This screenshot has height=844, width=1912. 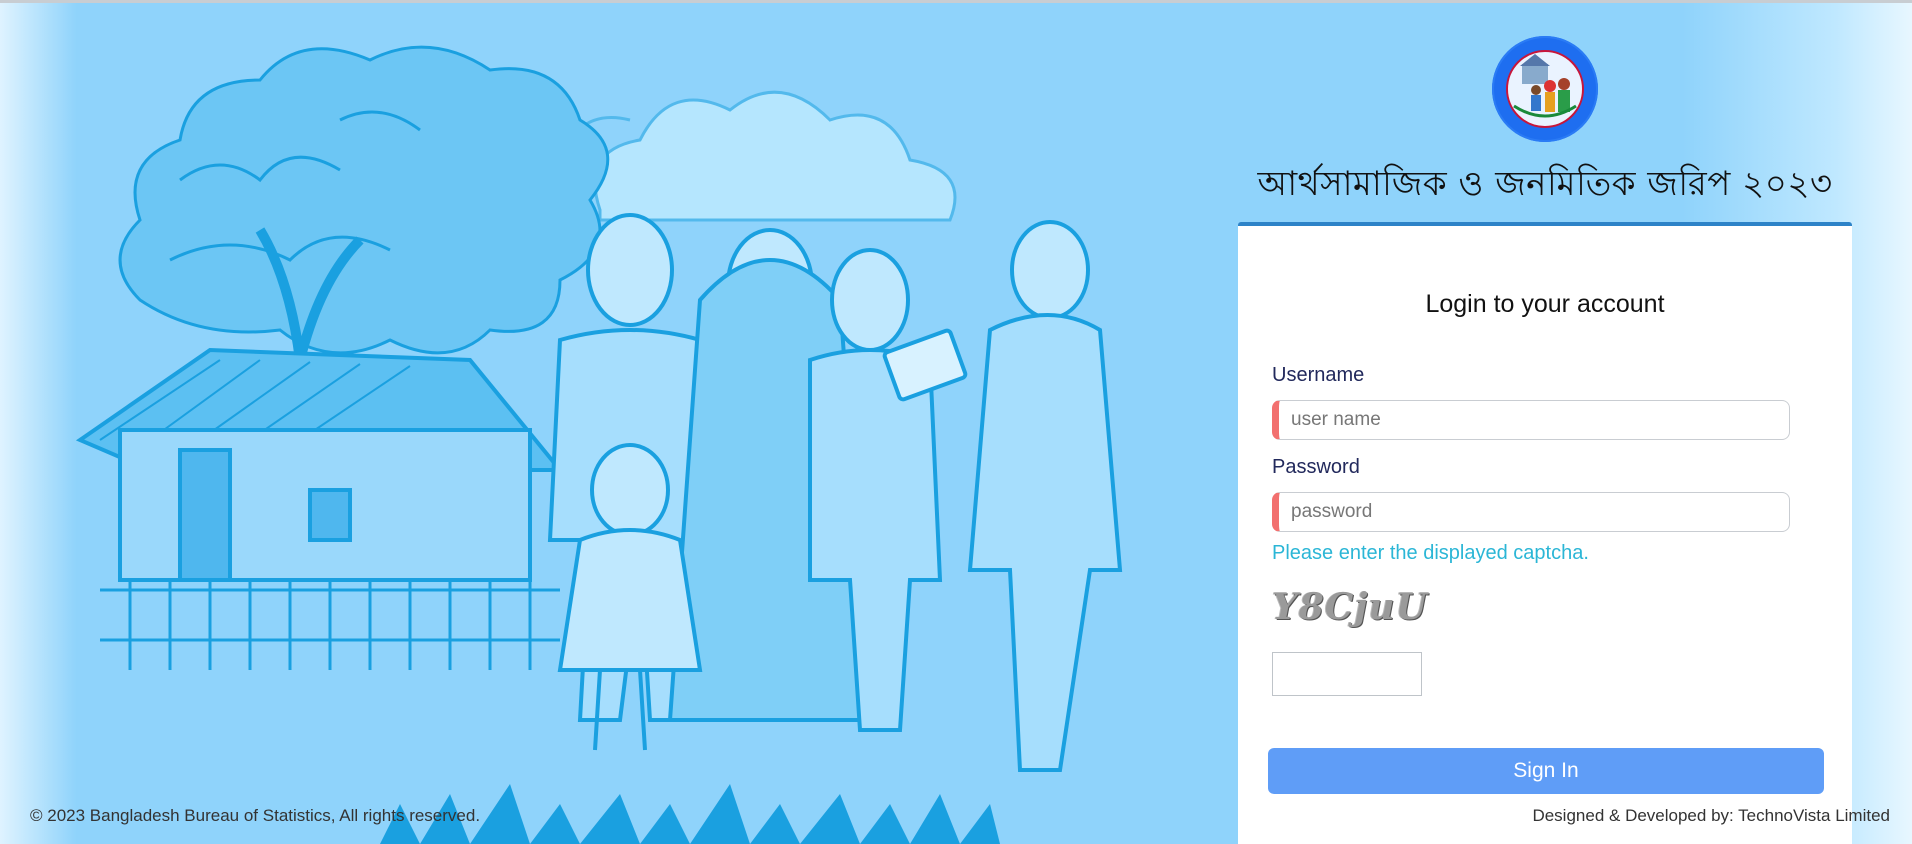 I want to click on password-field-wrapper, so click(x=1531, y=512).